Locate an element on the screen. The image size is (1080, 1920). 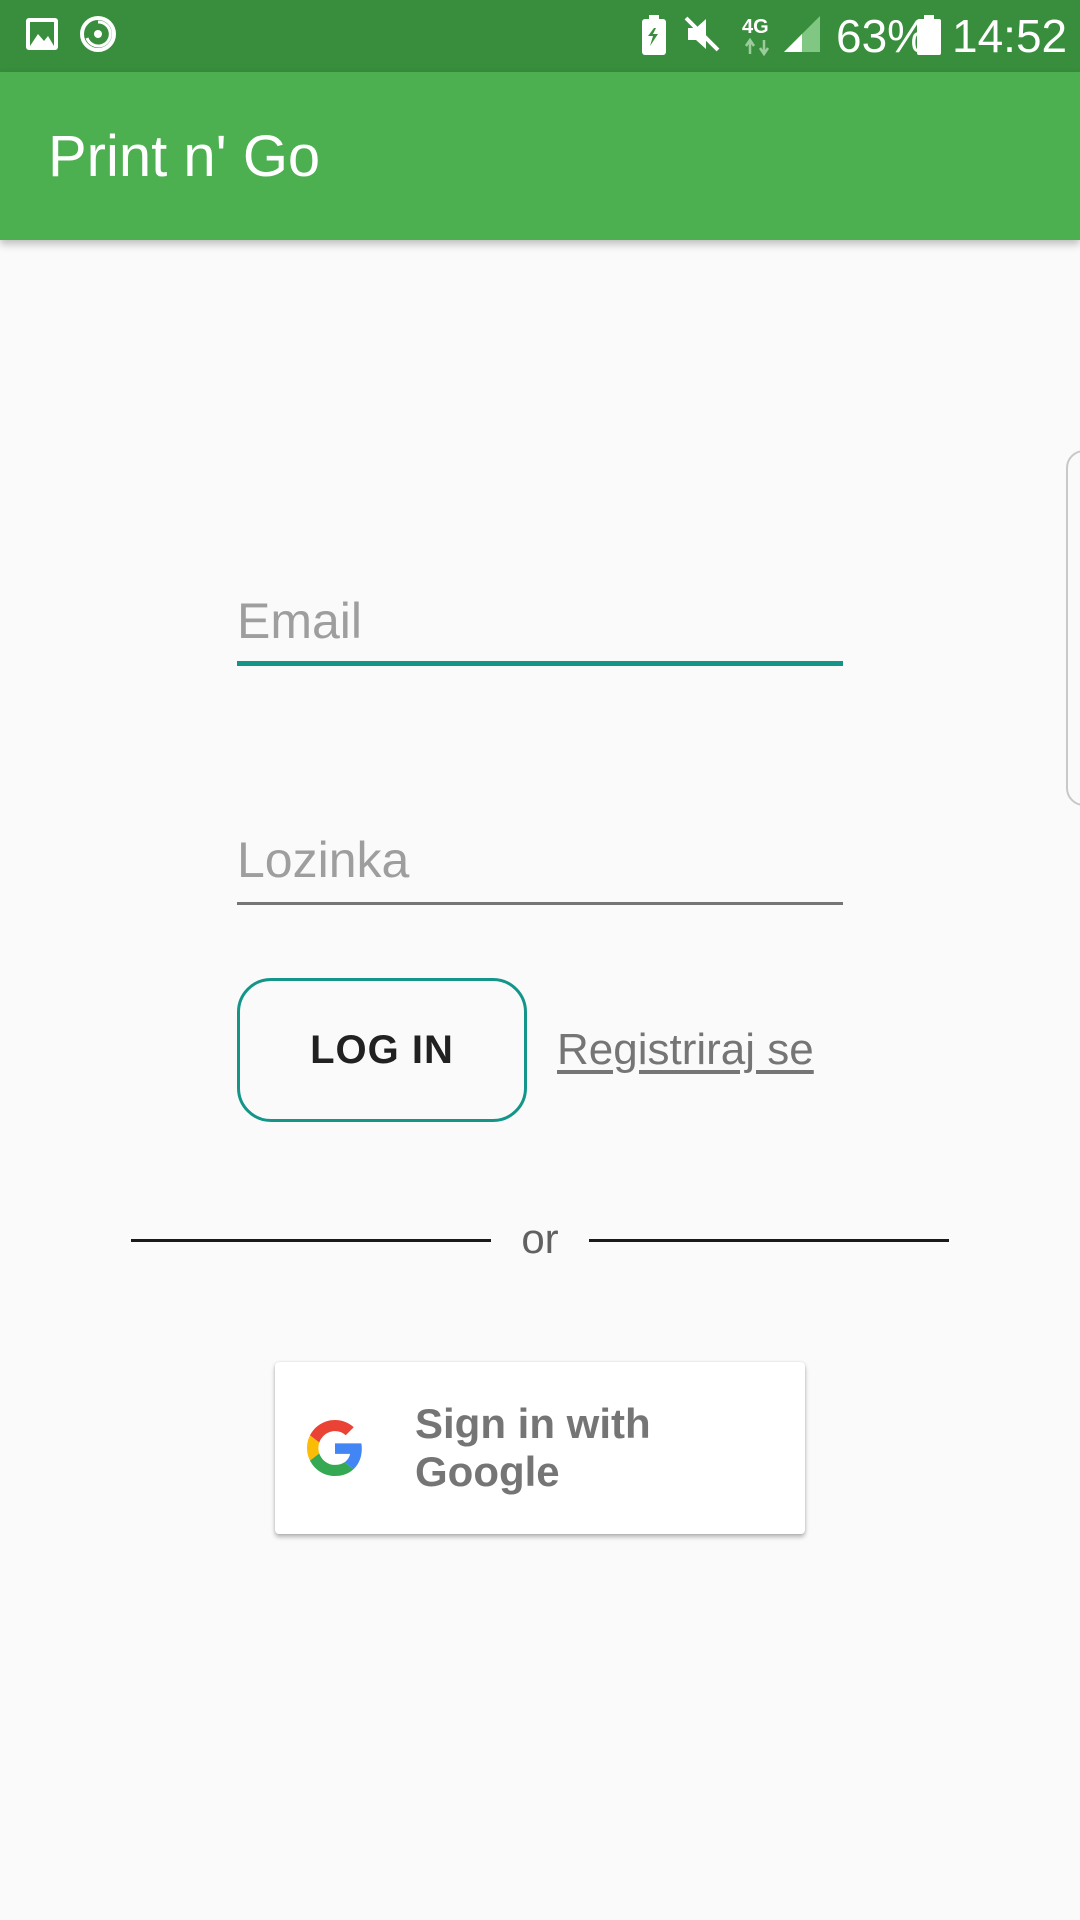
email-input is located at coordinates (540, 611).